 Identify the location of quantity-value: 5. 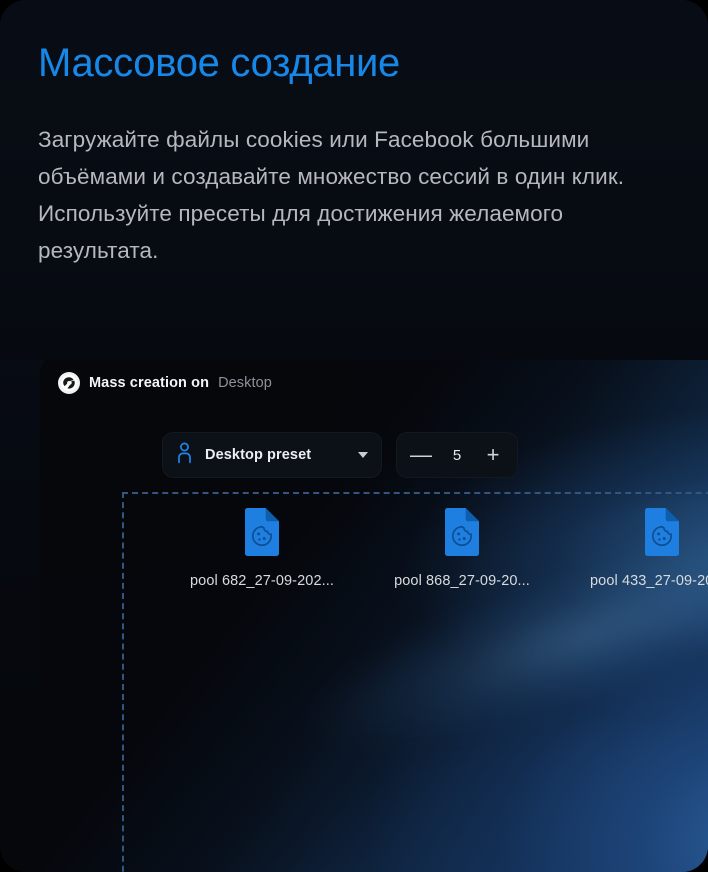
(457, 455).